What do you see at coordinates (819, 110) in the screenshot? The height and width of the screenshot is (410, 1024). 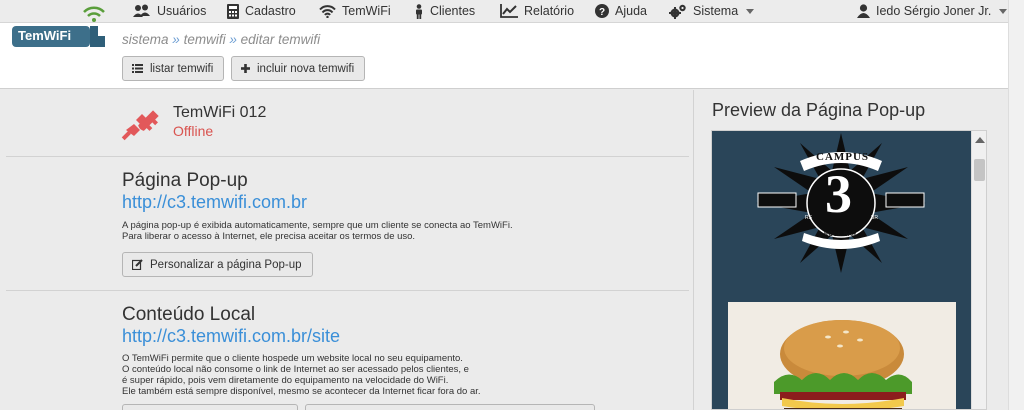 I see `preview-title: Preview da Página Pop-up` at bounding box center [819, 110].